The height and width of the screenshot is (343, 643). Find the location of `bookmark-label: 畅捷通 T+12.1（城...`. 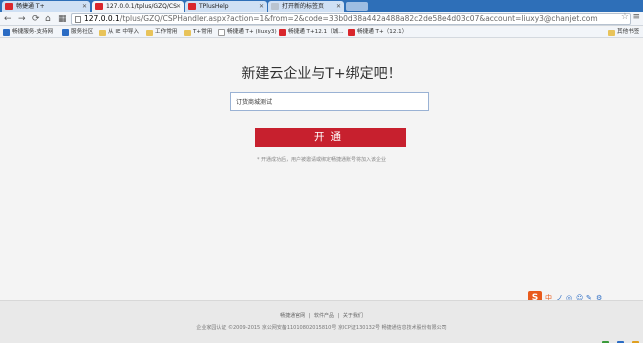

bookmark-label: 畅捷通 T+12.1（城... is located at coordinates (316, 32).